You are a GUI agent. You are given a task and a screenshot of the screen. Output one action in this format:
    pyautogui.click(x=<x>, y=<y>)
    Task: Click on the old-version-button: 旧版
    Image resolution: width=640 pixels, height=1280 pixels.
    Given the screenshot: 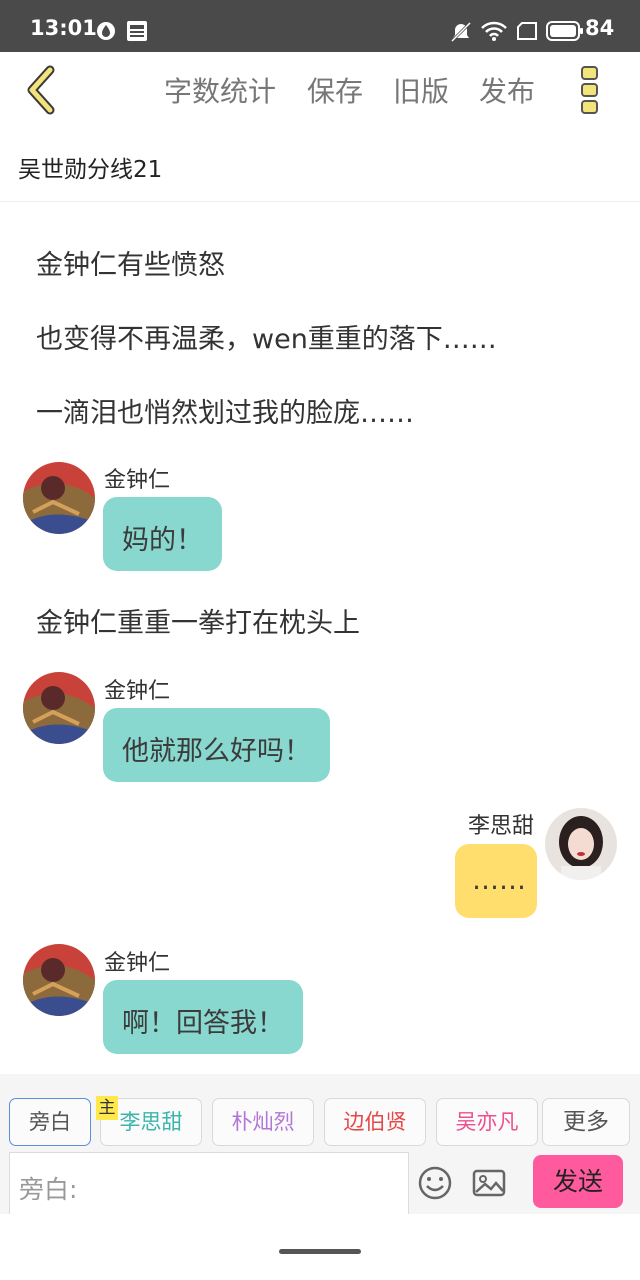 What is the action you would take?
    pyautogui.click(x=421, y=90)
    